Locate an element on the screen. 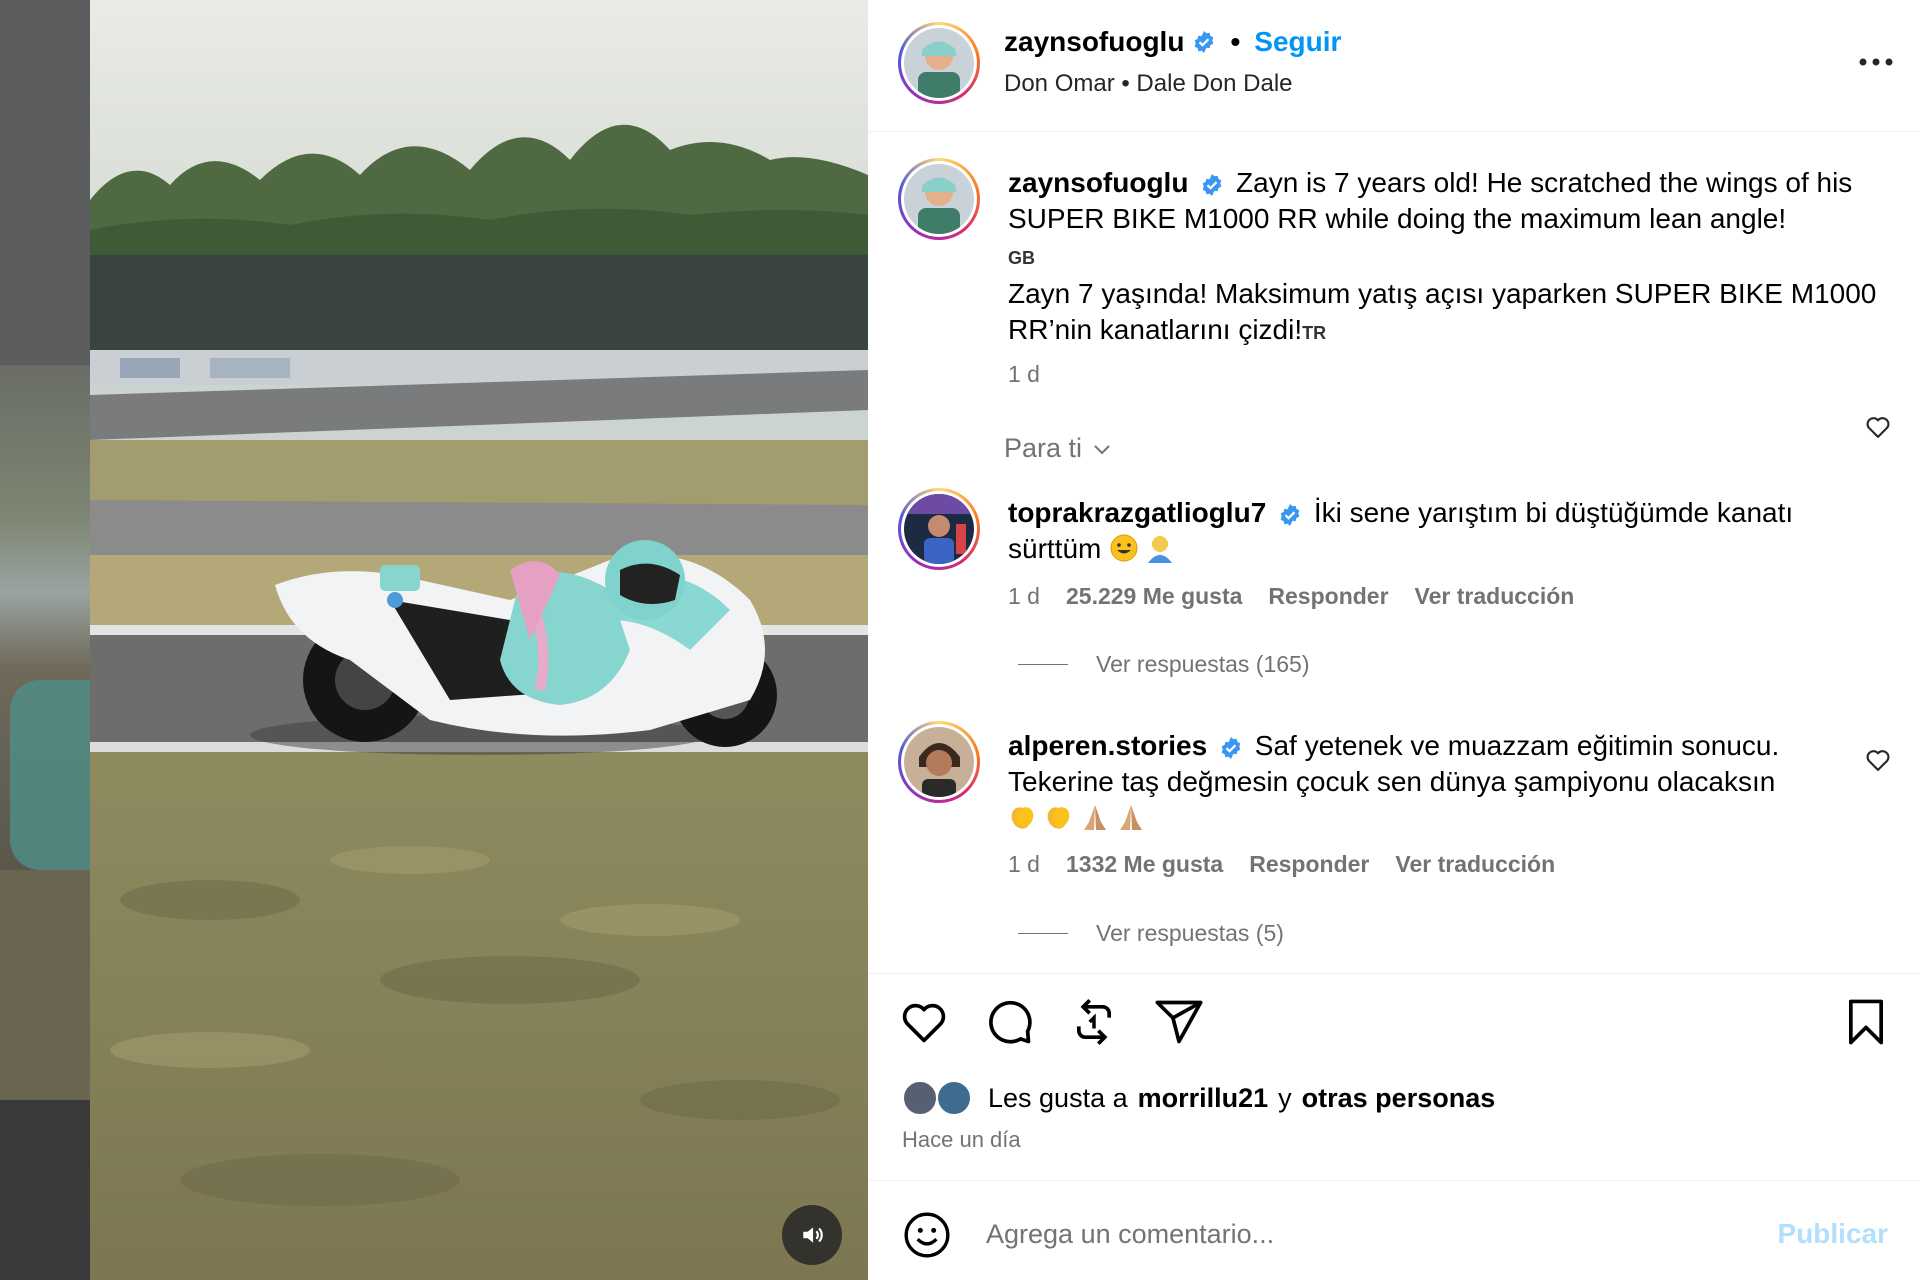 The height and width of the screenshot is (1280, 1920). caption-time: 1 d is located at coordinates (1024, 374).